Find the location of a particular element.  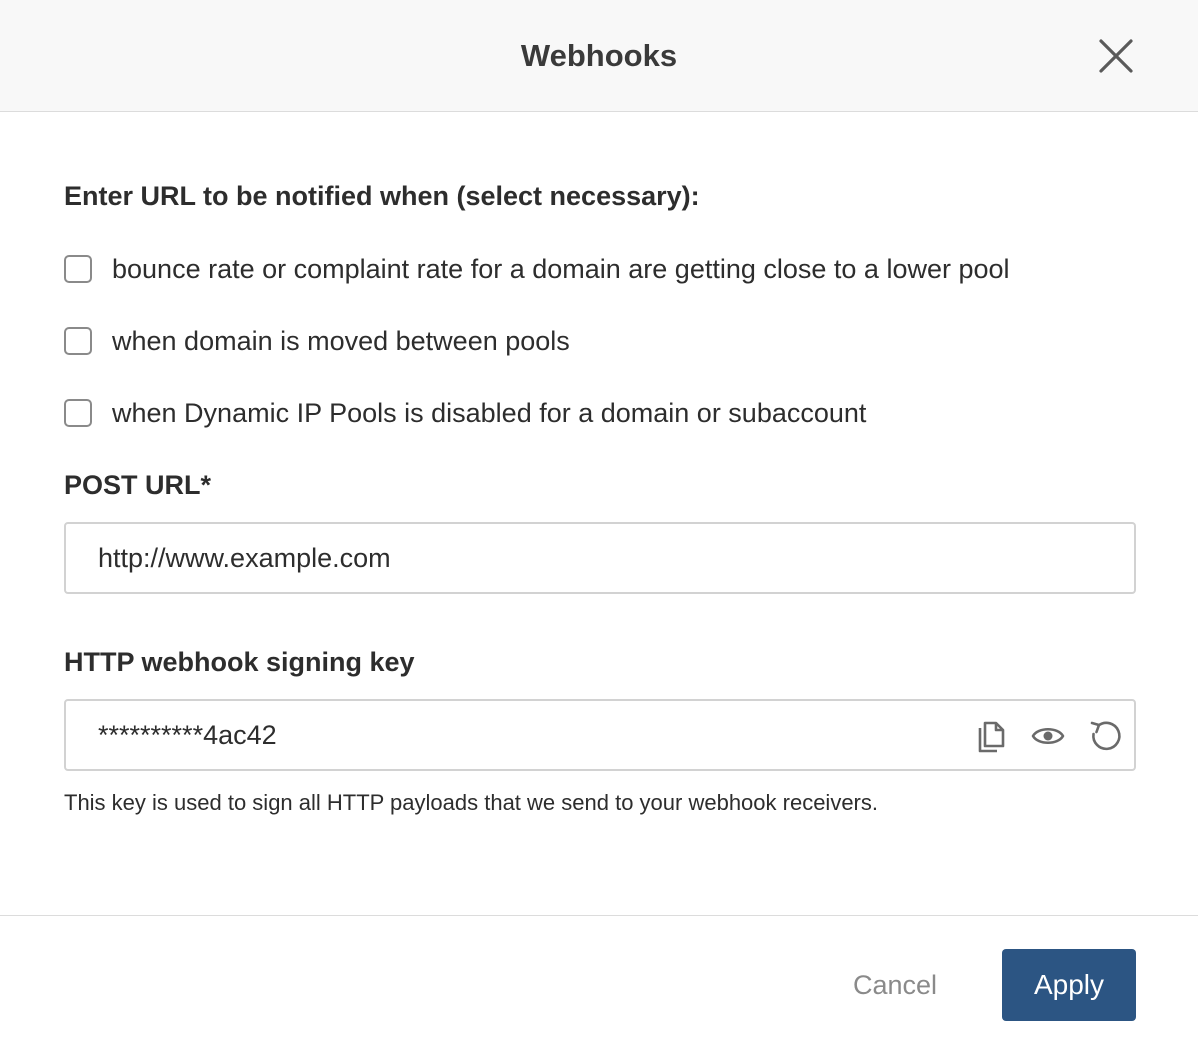

copy-icon is located at coordinates (991, 737).